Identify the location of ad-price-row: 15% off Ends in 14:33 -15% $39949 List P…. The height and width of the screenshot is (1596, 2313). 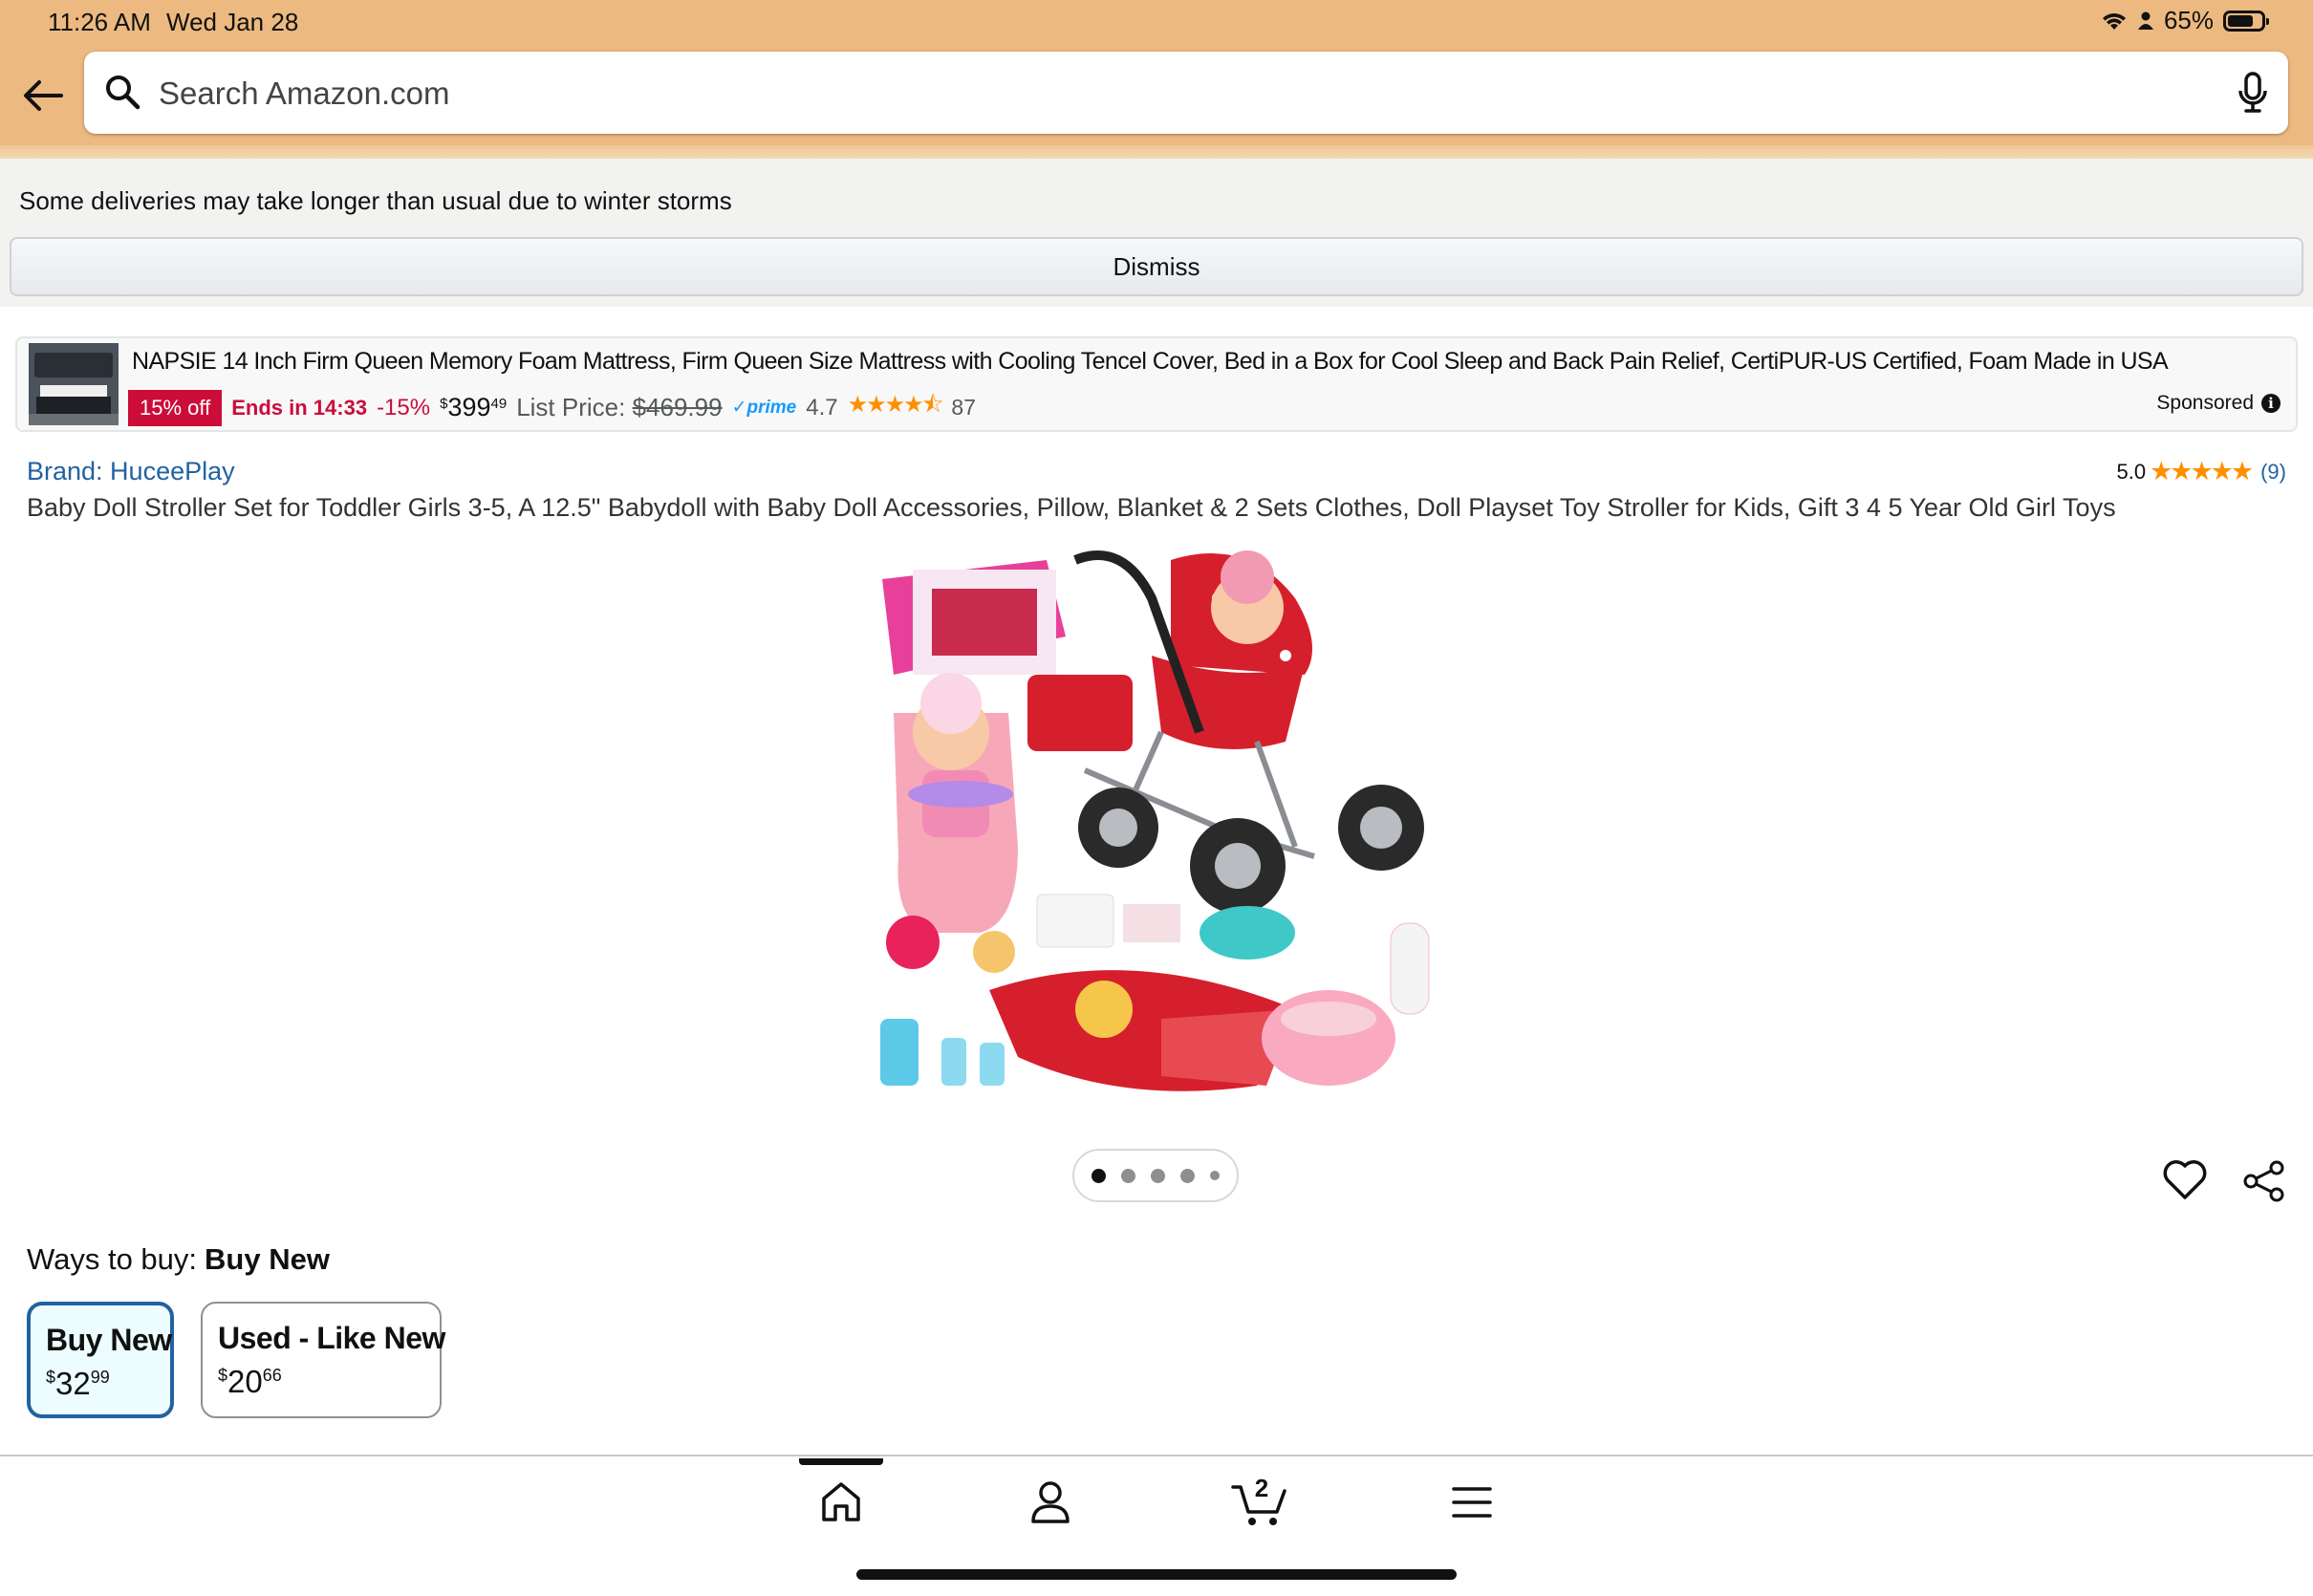
(552, 407).